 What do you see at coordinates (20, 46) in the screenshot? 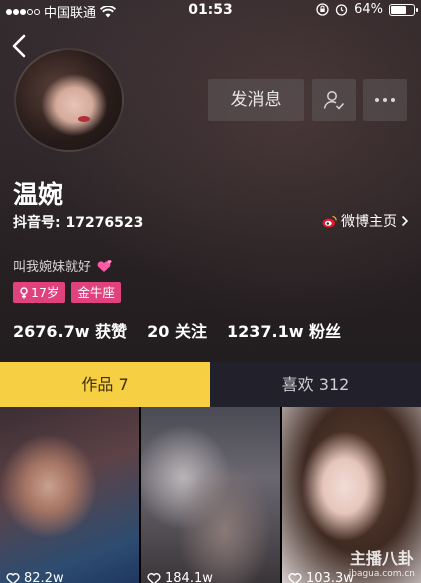
I see `back-arrow-icon` at bounding box center [20, 46].